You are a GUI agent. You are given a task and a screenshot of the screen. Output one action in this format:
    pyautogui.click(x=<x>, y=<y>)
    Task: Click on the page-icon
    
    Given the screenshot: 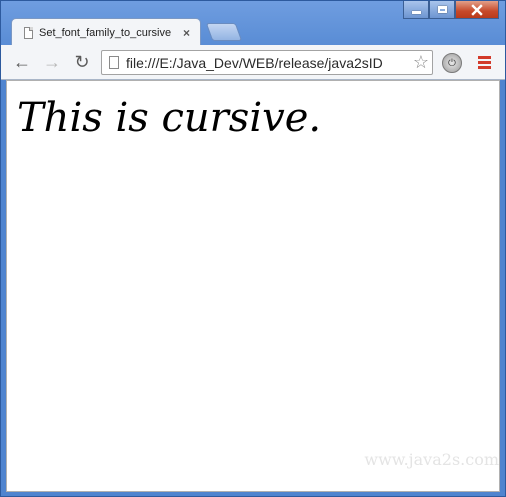 What is the action you would take?
    pyautogui.click(x=114, y=62)
    